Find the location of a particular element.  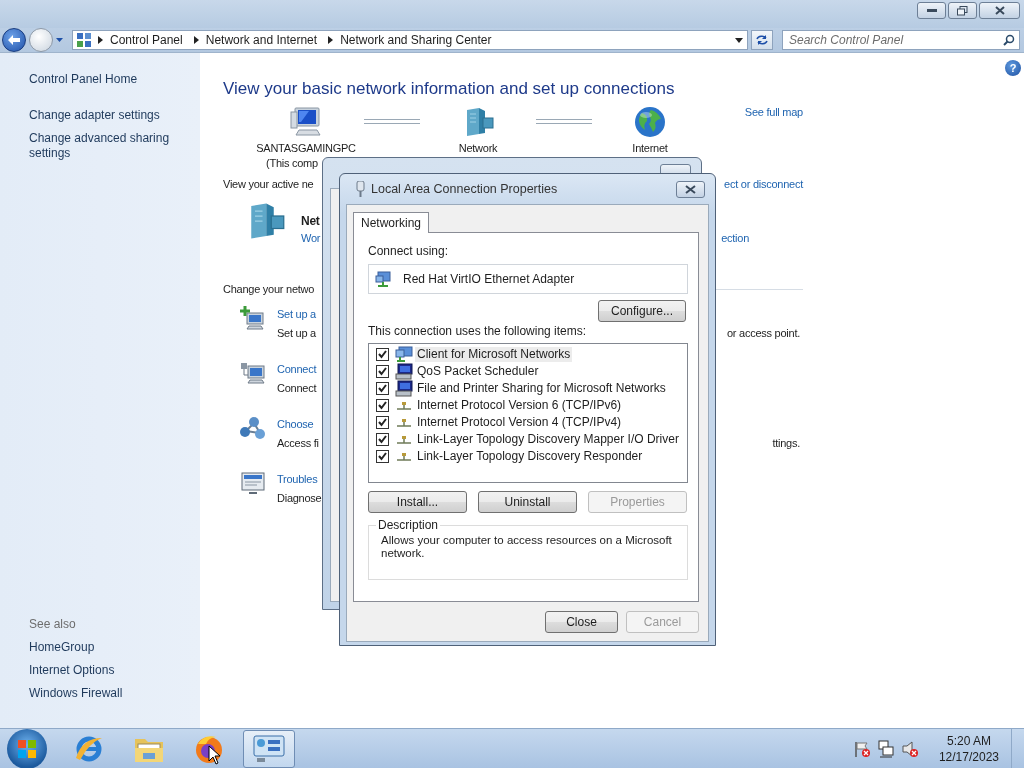

field-label: Connect using: is located at coordinates (409, 251).